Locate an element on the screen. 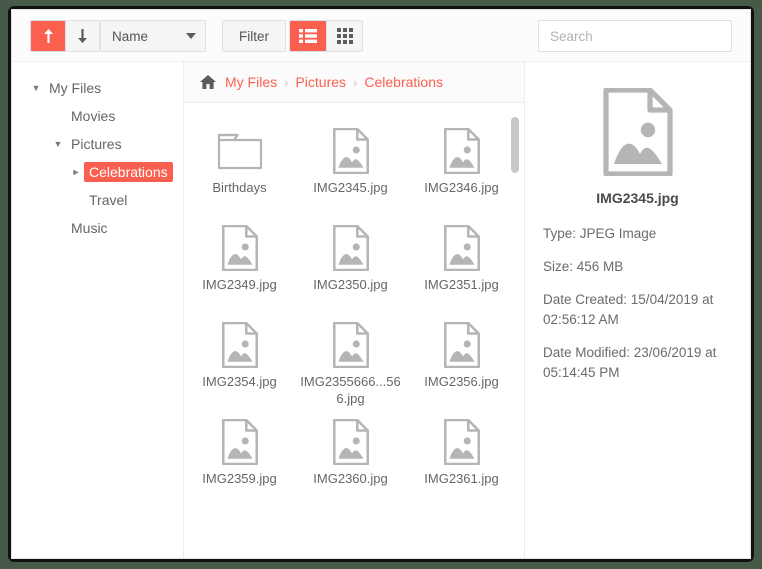 The image size is (762, 569). chevron-down-icon is located at coordinates (191, 35).